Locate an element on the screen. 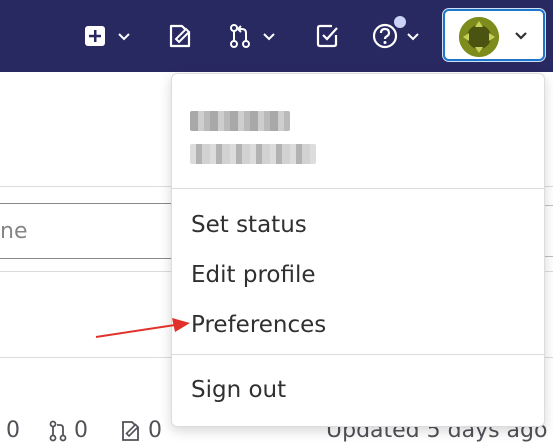 The height and width of the screenshot is (444, 553). issues-count: 0 is located at coordinates (141, 430).